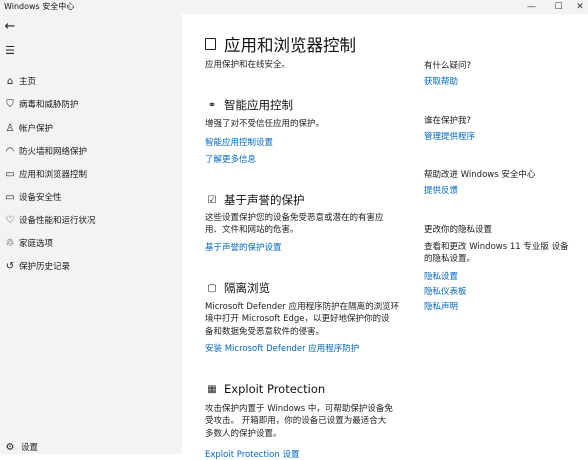 Image resolution: width=588 pixels, height=460 pixels. Describe the element at coordinates (247, 288) in the screenshot. I see `section-title: 隔离浏览` at that location.